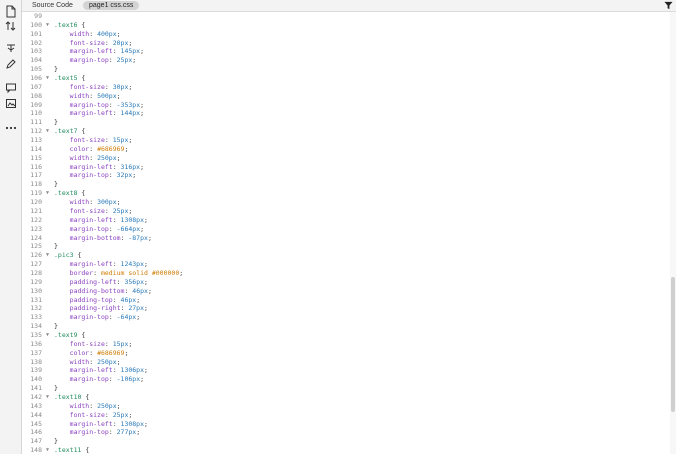  What do you see at coordinates (11, 104) in the screenshot?
I see `image-comment-icon` at bounding box center [11, 104].